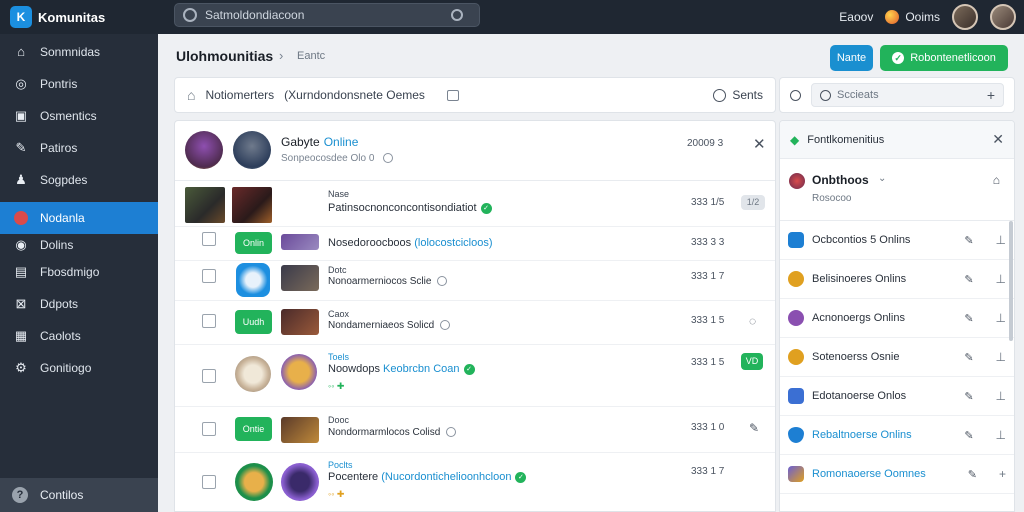 The image size is (1024, 512). I want to click on panel-user: Onbthoos ⌄ Rosocoo ⌂, so click(897, 190).